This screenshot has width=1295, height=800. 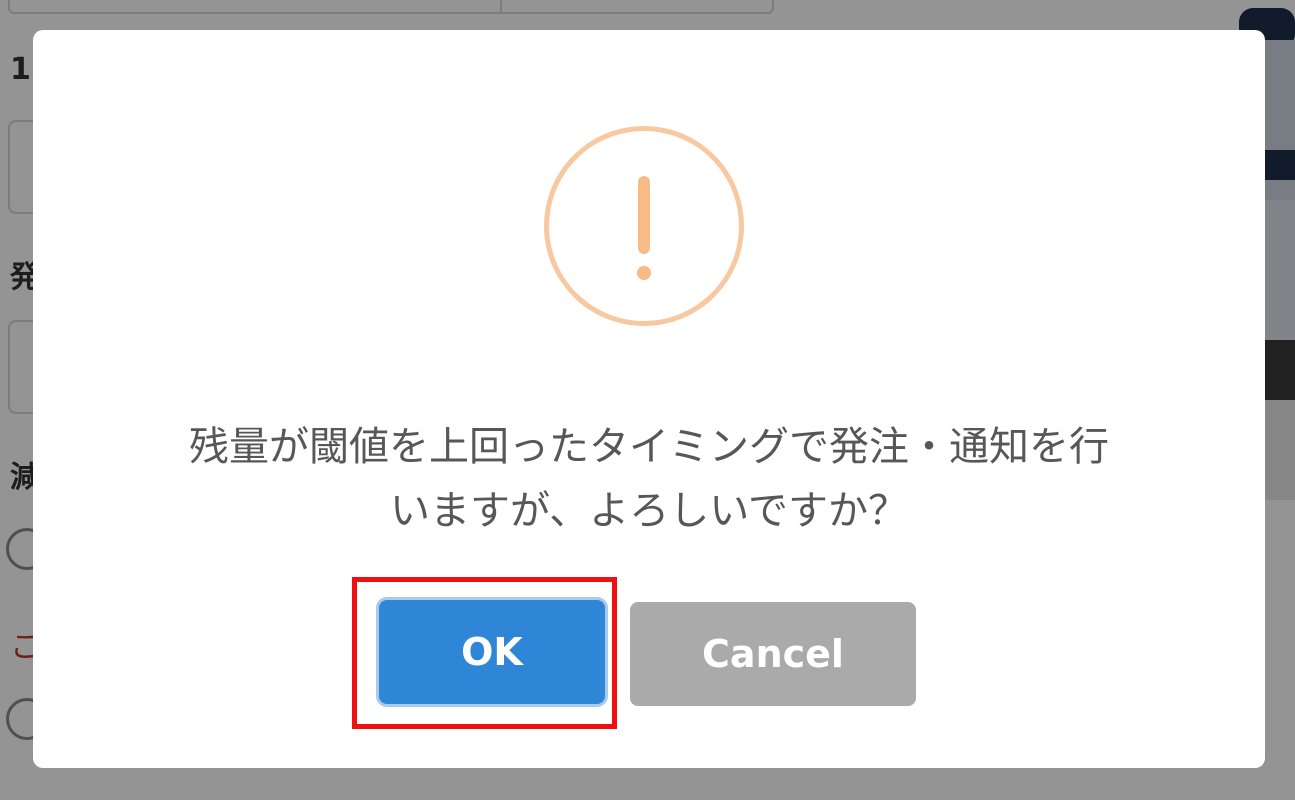 I want to click on exclamation-dot, so click(x=644, y=273).